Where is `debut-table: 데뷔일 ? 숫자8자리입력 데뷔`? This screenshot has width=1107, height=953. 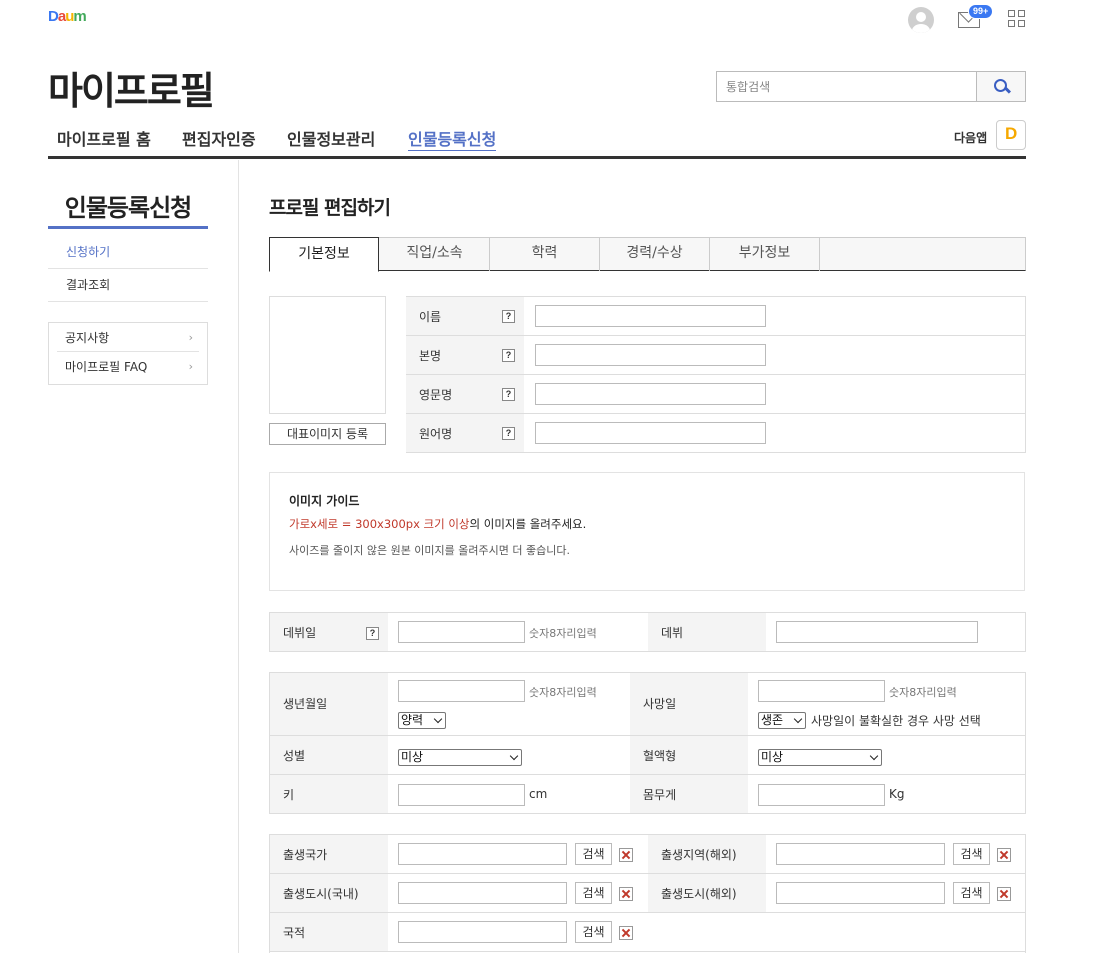 debut-table: 데뷔일 ? 숫자8자리입력 데뷔 is located at coordinates (647, 632).